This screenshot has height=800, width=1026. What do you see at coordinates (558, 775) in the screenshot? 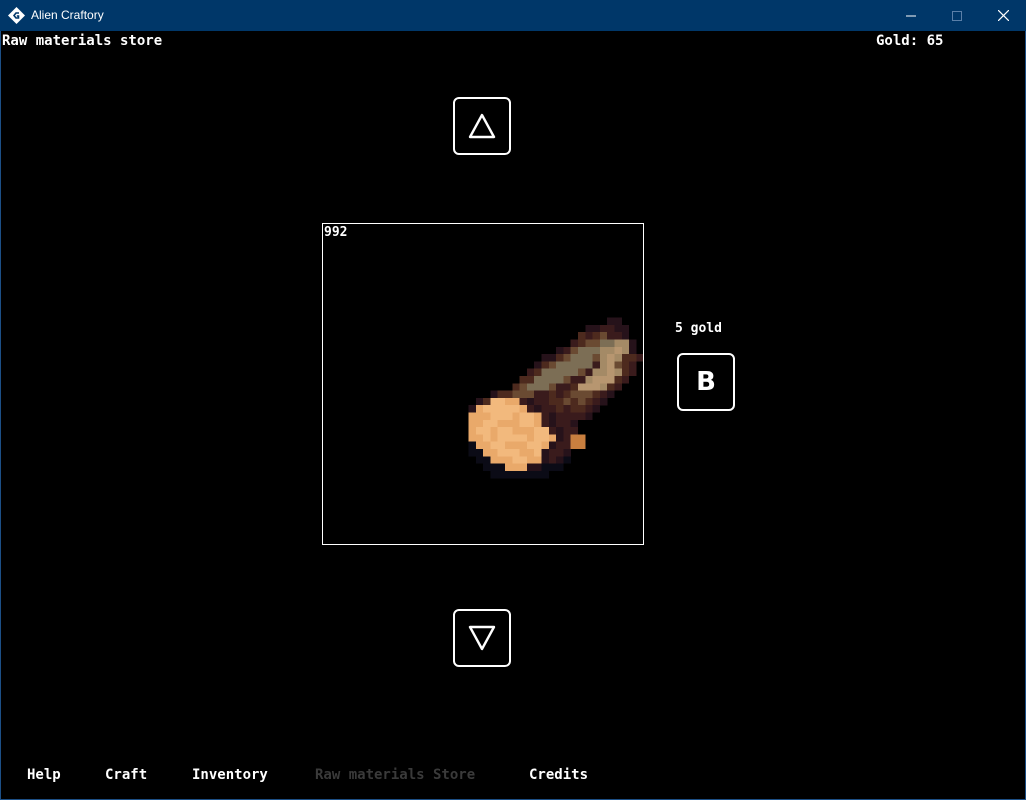
I see `nav-credits: Credits` at bounding box center [558, 775].